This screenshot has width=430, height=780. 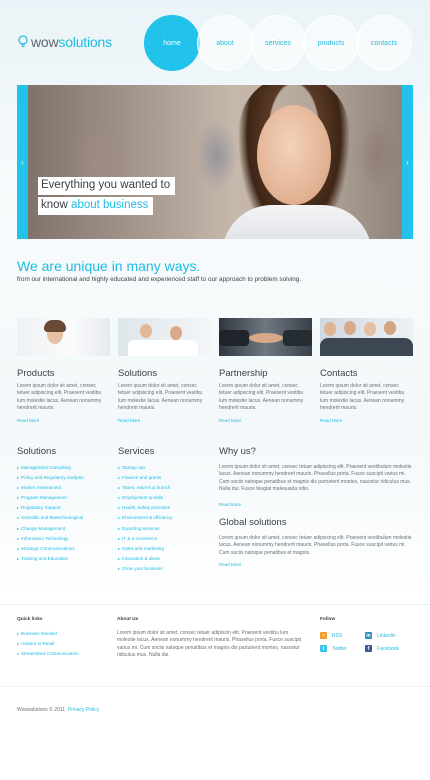 What do you see at coordinates (145, 539) in the screenshot?
I see `services-link: IT & e-commerce` at bounding box center [145, 539].